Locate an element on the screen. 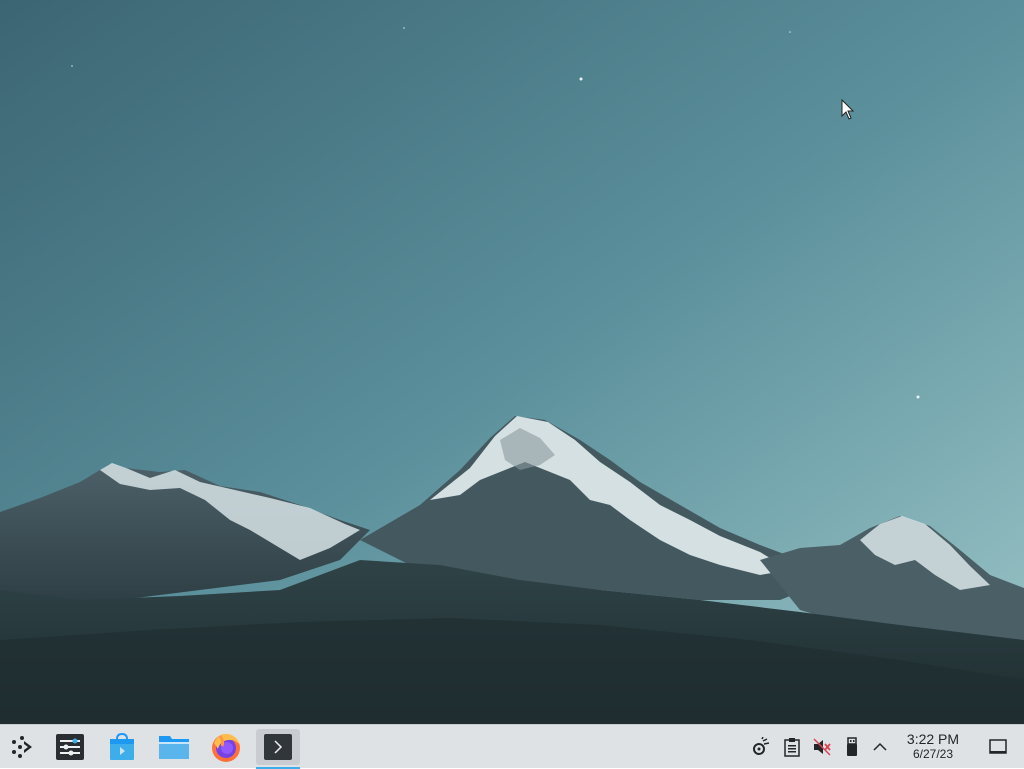 The width and height of the screenshot is (1024, 769). show-desktop-button is located at coordinates (998, 747).